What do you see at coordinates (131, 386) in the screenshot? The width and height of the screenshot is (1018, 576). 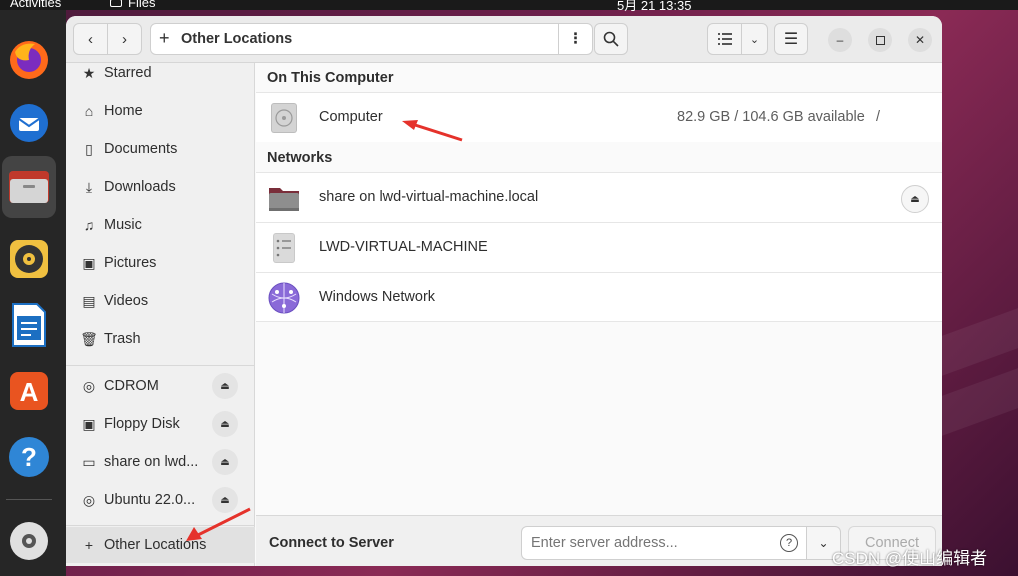 I see `sidebar-item-label: CDROM` at bounding box center [131, 386].